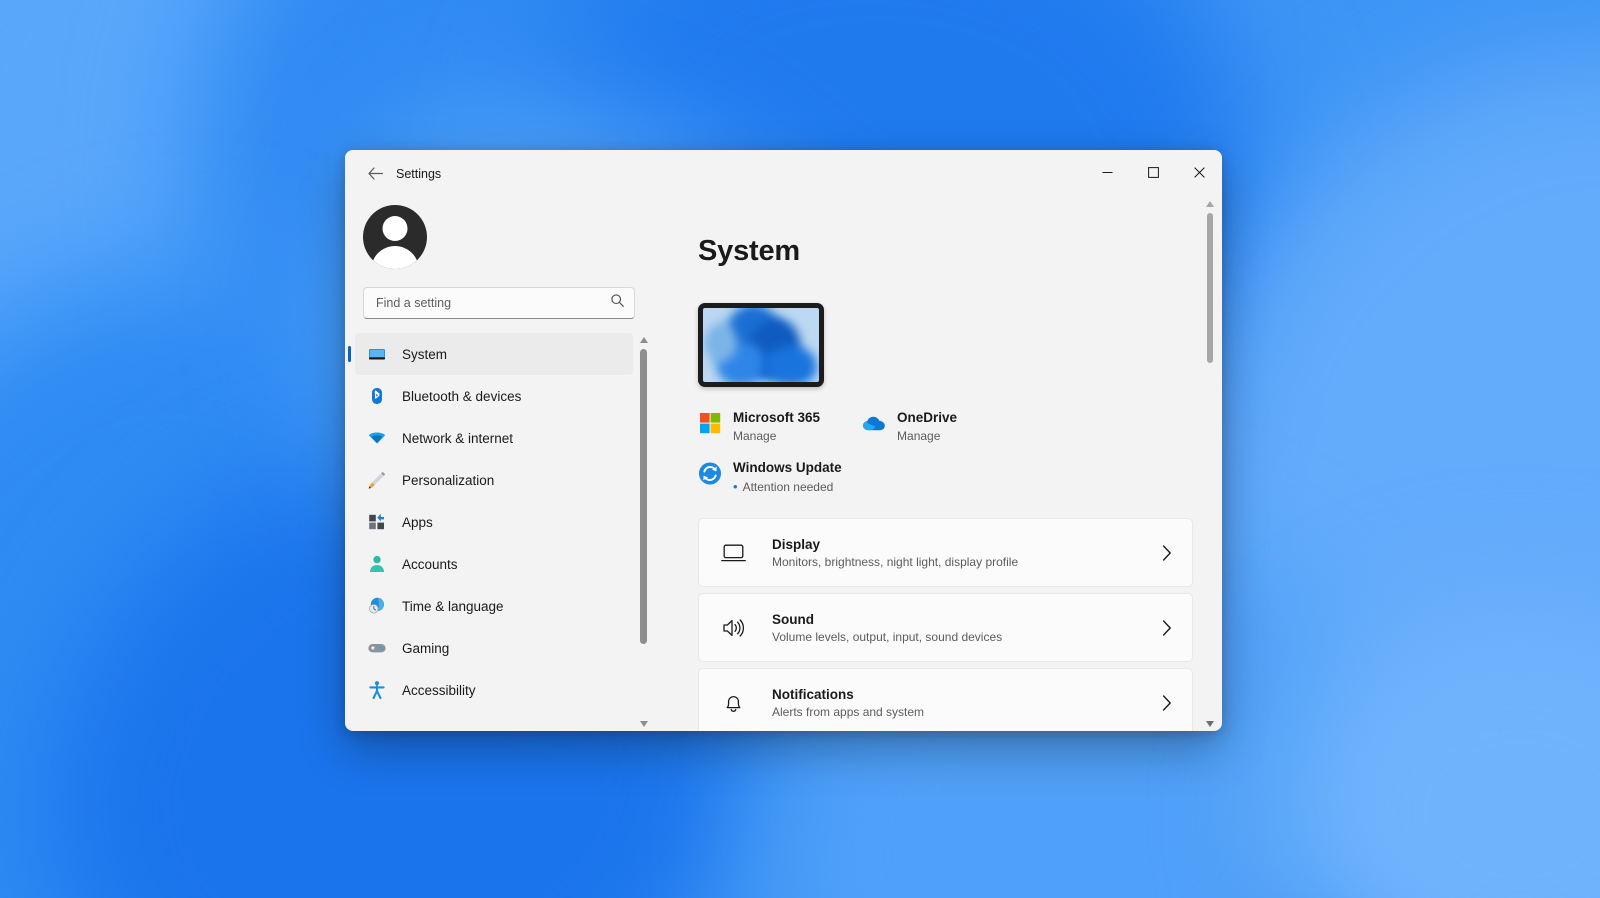 The width and height of the screenshot is (1600, 898). What do you see at coordinates (796, 544) in the screenshot?
I see `card-title: Display` at bounding box center [796, 544].